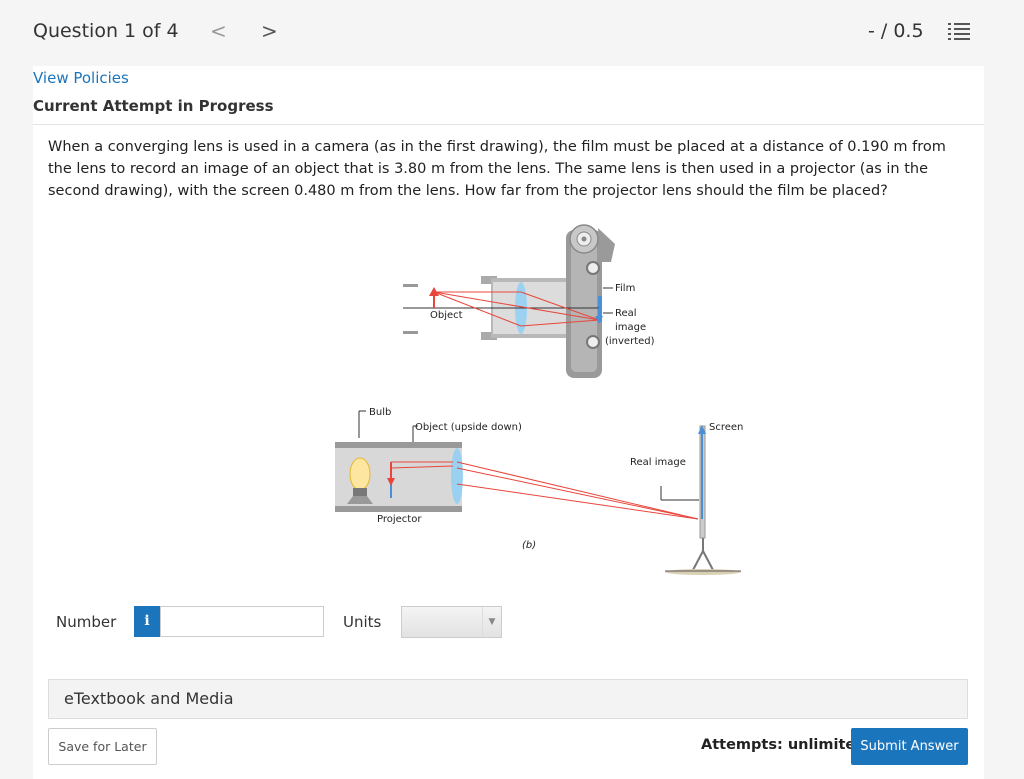 This screenshot has width=1024, height=779. I want to click on number-input, so click(242, 621).